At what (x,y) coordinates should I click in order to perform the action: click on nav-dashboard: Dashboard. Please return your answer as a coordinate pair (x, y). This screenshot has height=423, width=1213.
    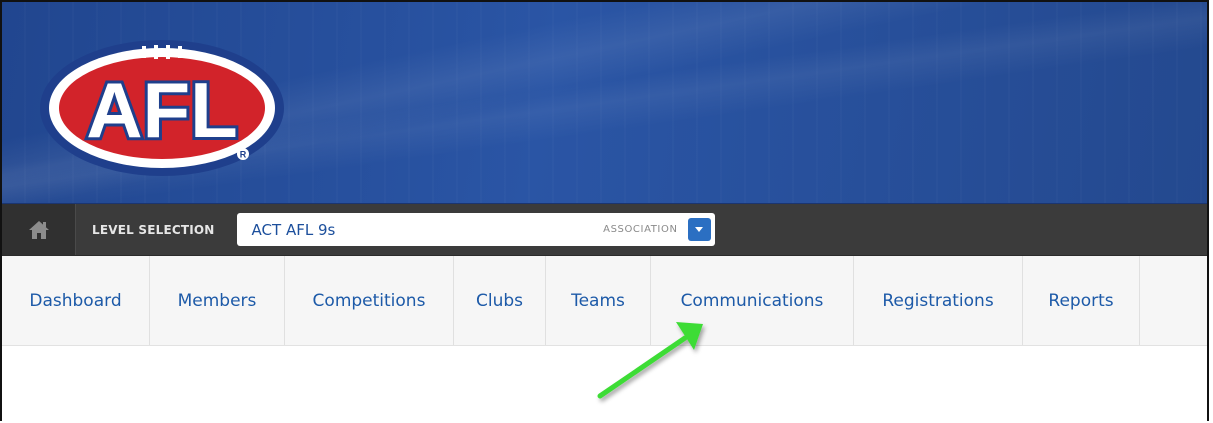
    Looking at the image, I should click on (76, 300).